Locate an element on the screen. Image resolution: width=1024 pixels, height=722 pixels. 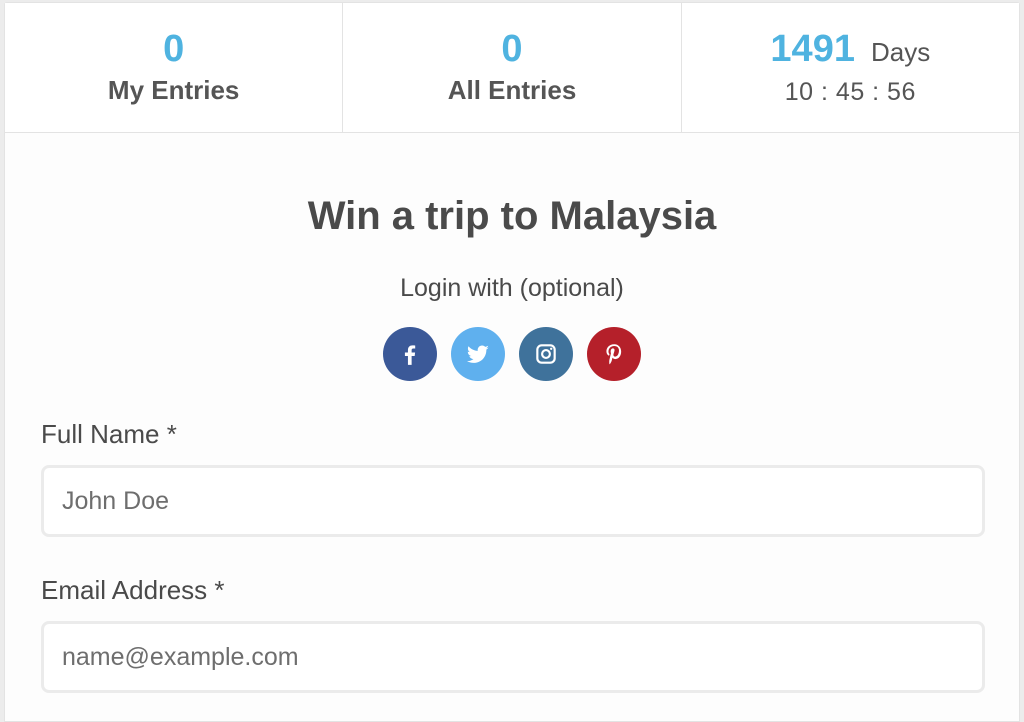
contest-title: Win a trip to Malaysia is located at coordinates (512, 216).